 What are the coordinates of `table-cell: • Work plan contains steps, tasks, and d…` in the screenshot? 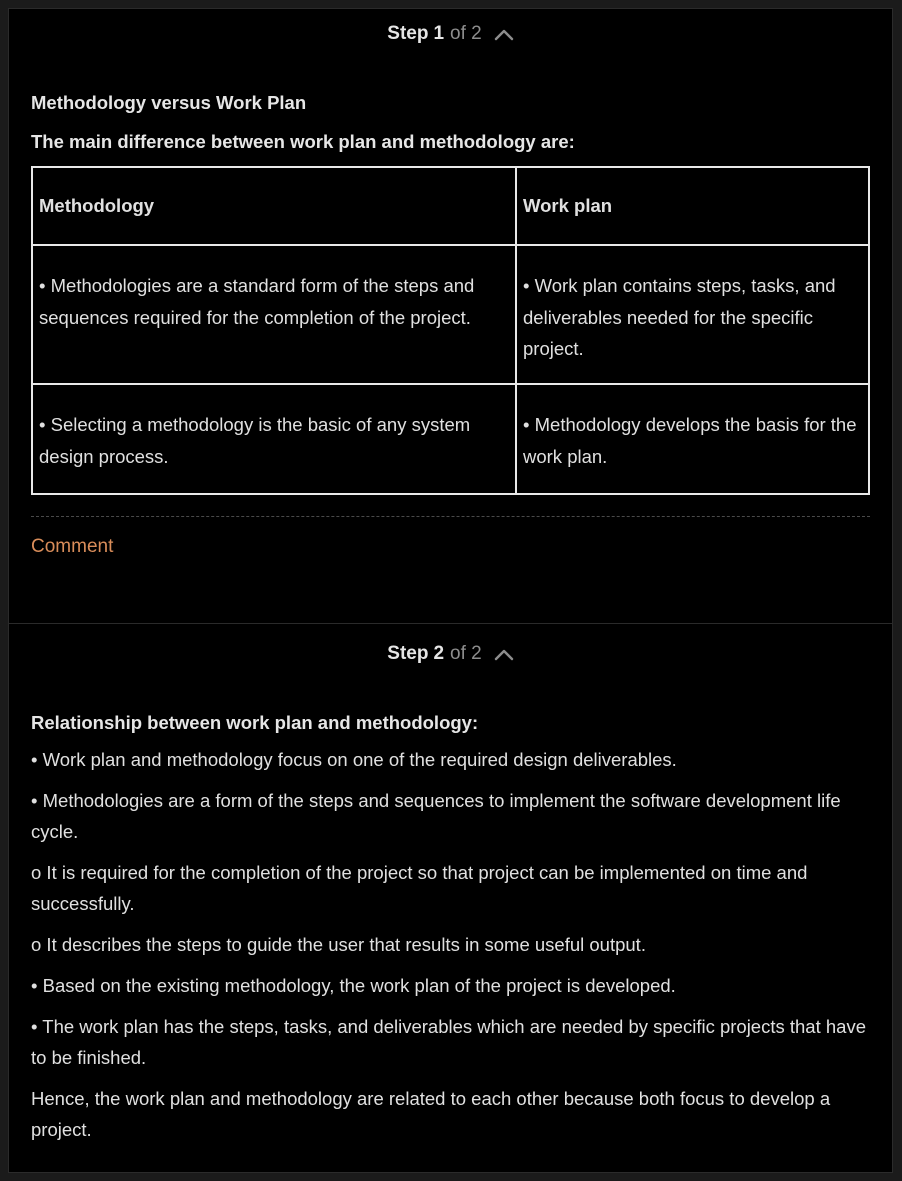 It's located at (692, 314).